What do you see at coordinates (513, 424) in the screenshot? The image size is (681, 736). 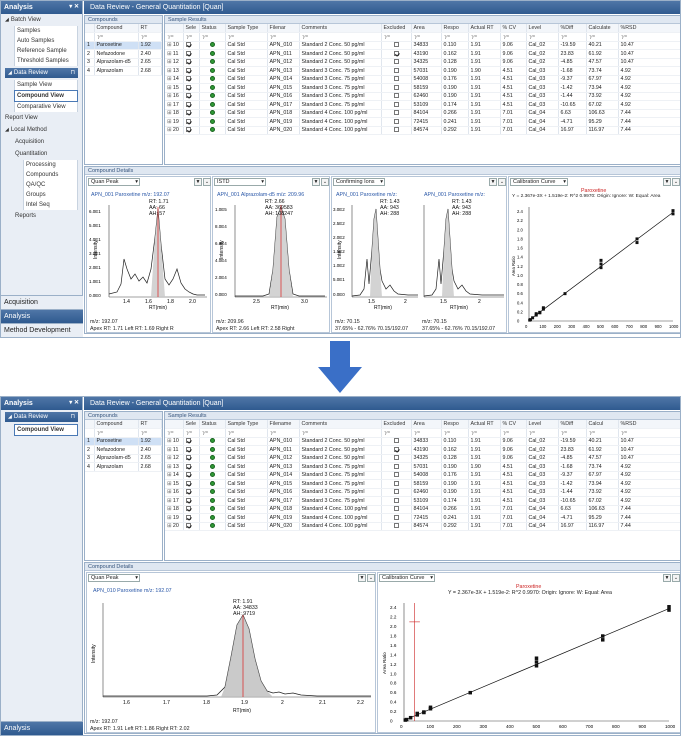 I see `column-header: % CV` at bounding box center [513, 424].